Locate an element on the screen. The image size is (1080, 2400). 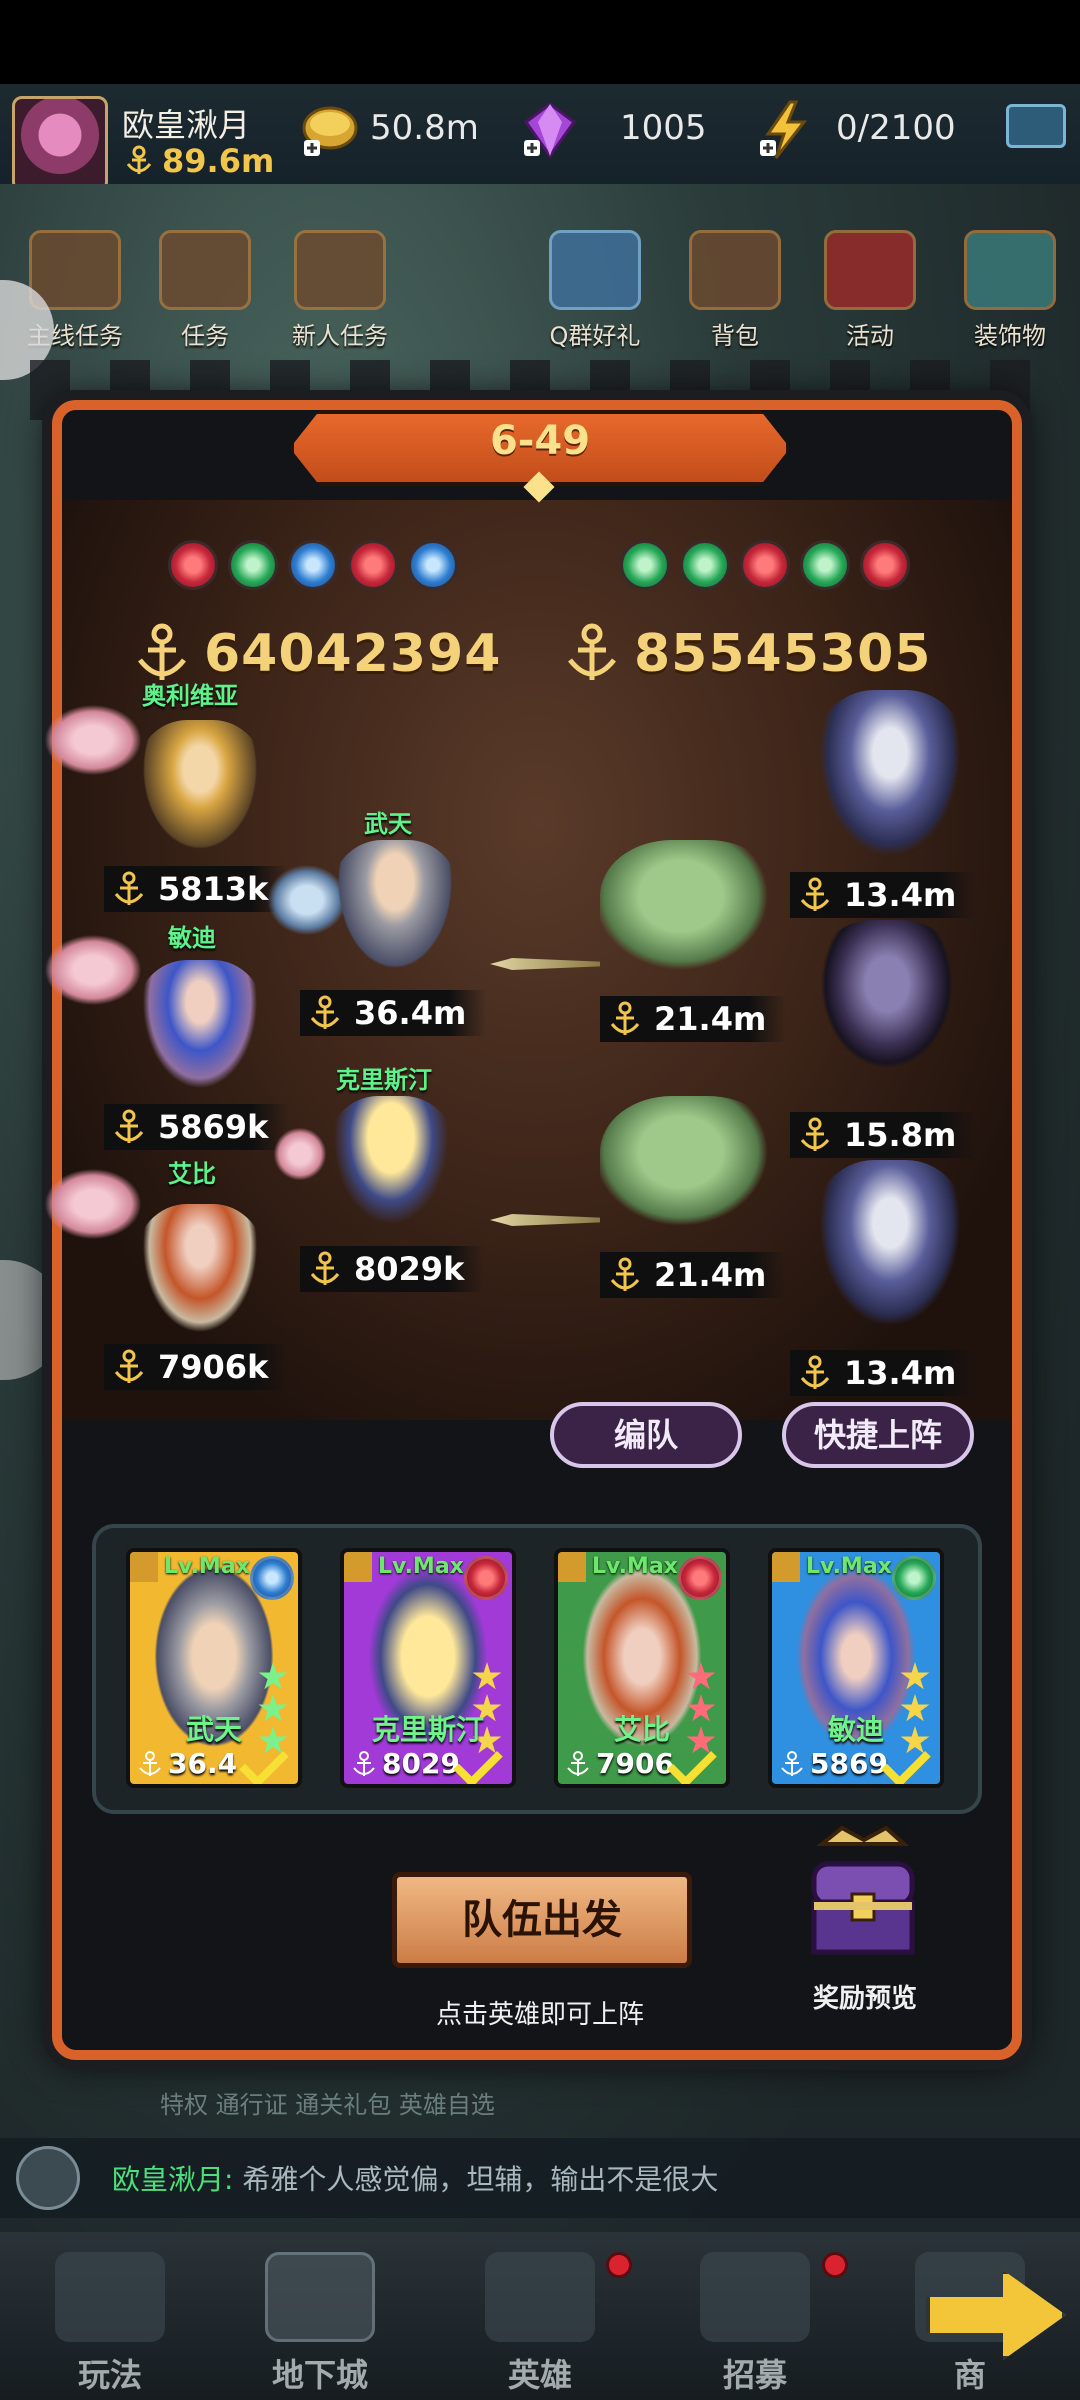
hero-name-mindy: 敏迪 is located at coordinates (192, 938).